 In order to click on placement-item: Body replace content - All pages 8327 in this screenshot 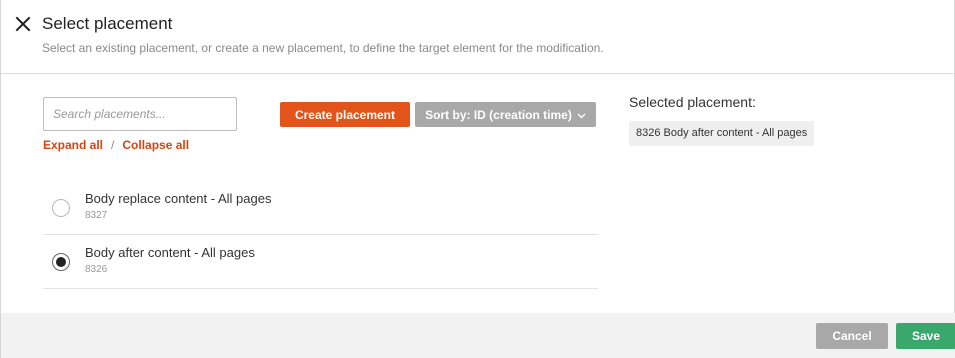, I will do `click(320, 208)`.